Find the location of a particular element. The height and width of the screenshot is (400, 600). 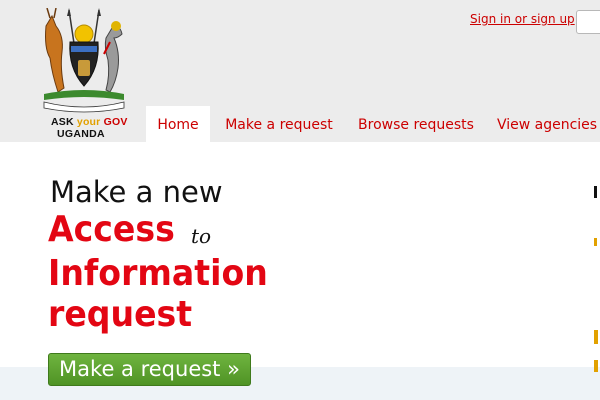

make-request-button: Make a request » is located at coordinates (149, 369).